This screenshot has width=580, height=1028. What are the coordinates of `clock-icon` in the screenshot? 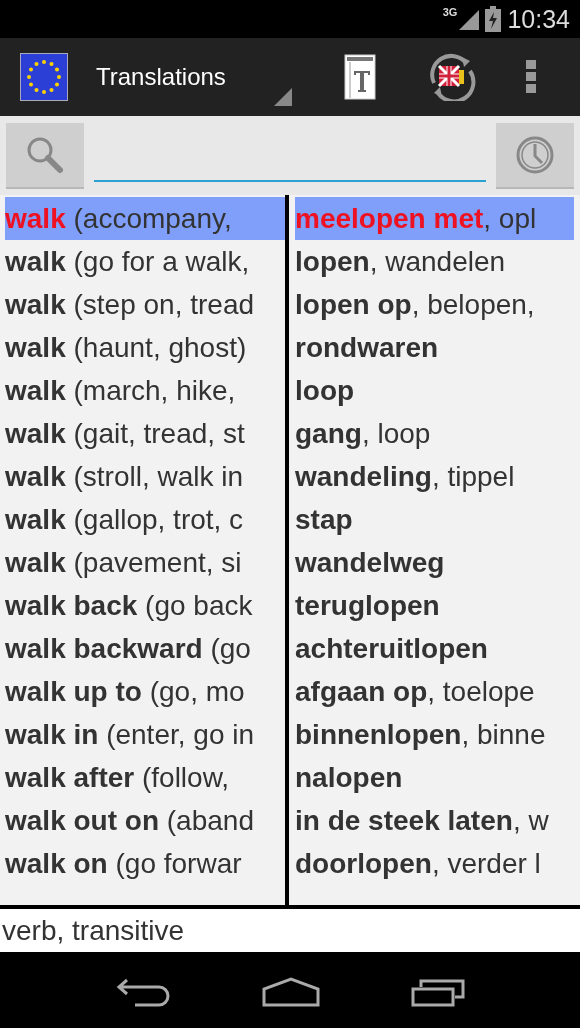 It's located at (535, 154).